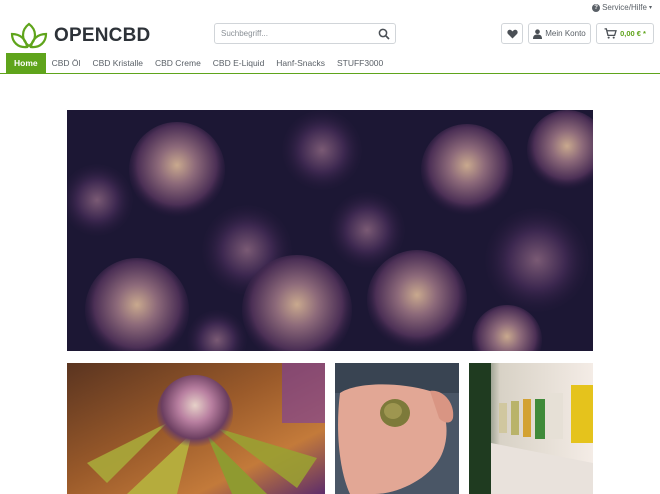 The image size is (660, 494). I want to click on cart-icon, so click(610, 33).